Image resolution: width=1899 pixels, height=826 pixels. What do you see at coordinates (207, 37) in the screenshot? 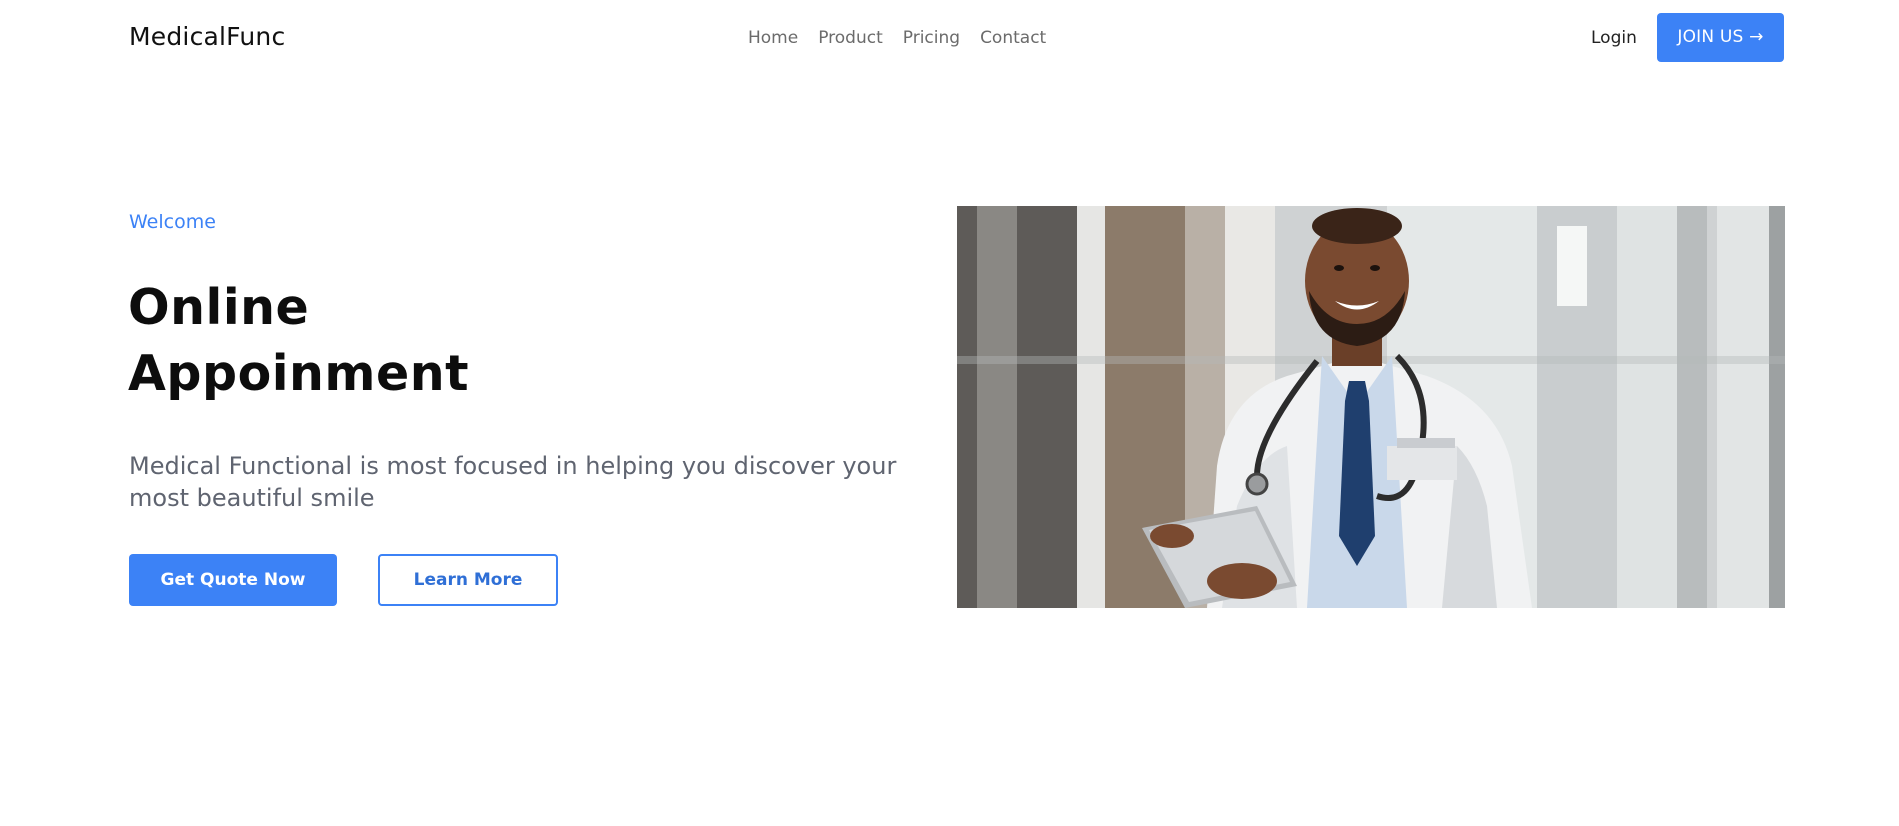
I see `brand-logo: MedicalFunc` at bounding box center [207, 37].